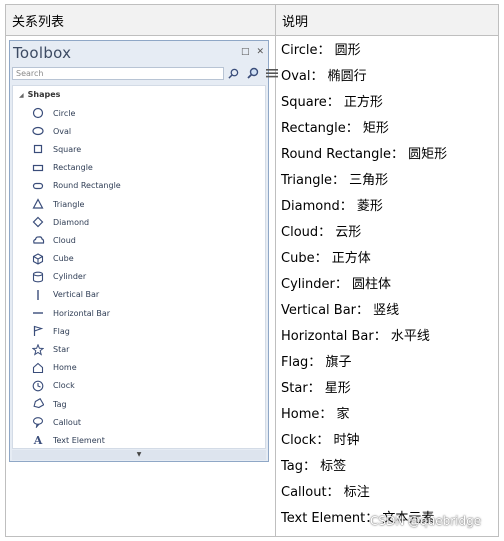  Describe the element at coordinates (38, 422) in the screenshot. I see `callout-icon` at that location.